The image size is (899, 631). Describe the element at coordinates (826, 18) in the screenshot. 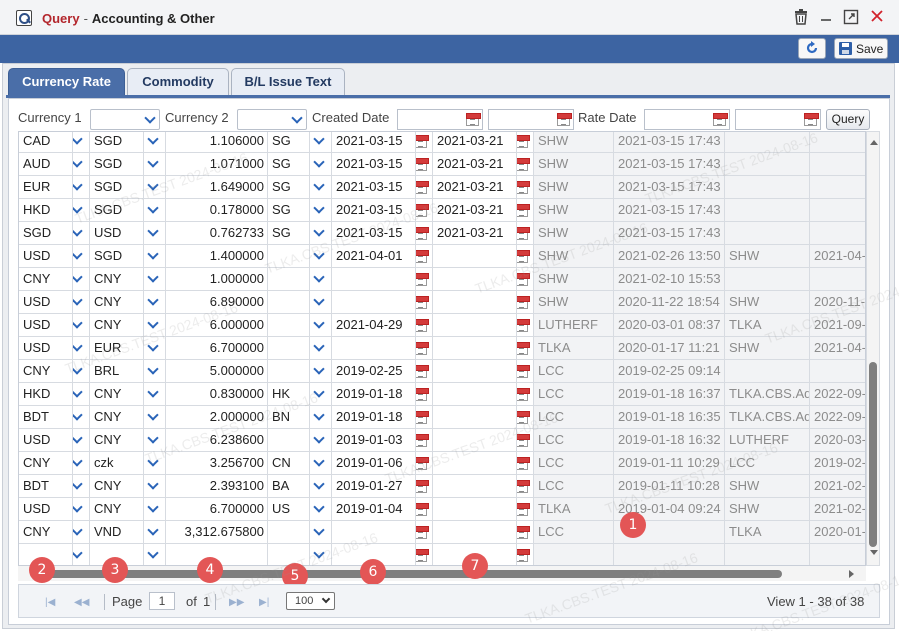

I see `minimize-icon` at that location.